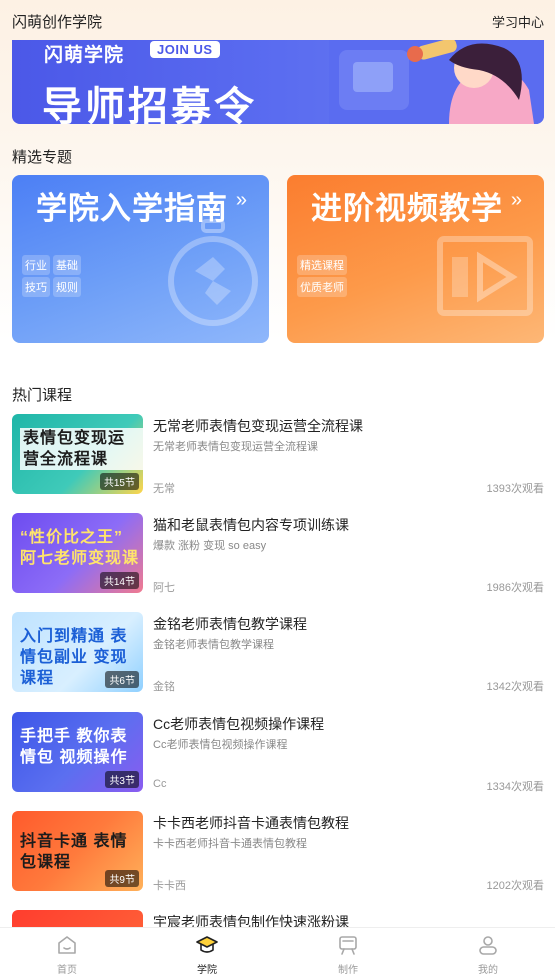 This screenshot has height=975, width=555. Describe the element at coordinates (84, 55) in the screenshot. I see `banner-small-text: 闪萌学院` at that location.